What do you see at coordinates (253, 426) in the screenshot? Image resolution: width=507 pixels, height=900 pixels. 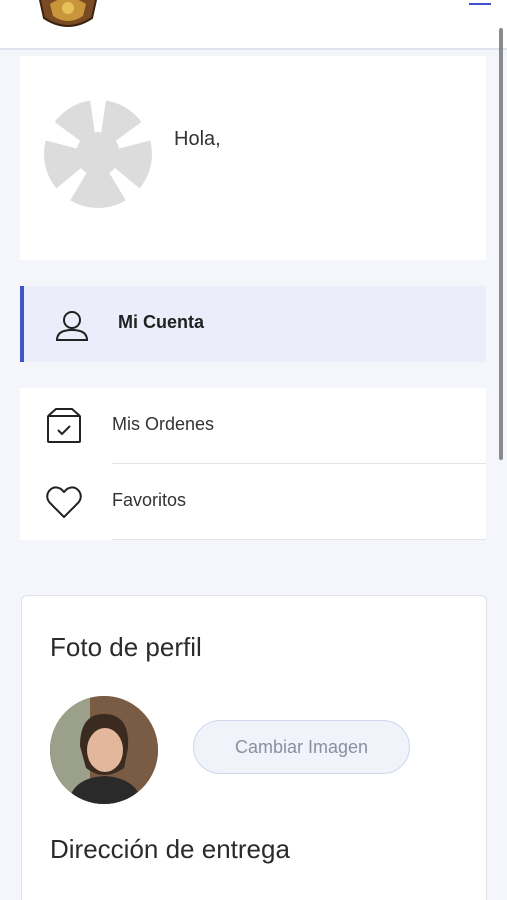 I see `nav-item-mis-ordenes: Mis Ordenes` at bounding box center [253, 426].